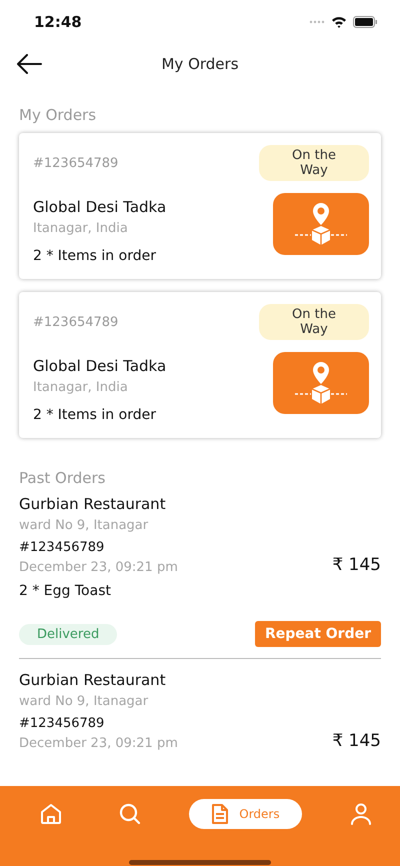 This screenshot has width=400, height=866. I want to click on section-heading: My Orders, so click(58, 115).